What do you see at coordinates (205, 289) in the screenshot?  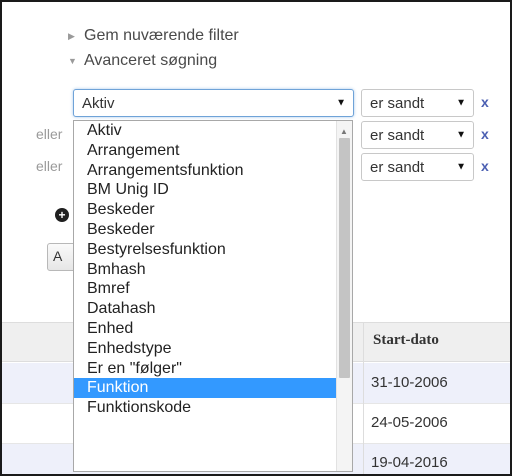 I see `dropdown-option: Bmref` at bounding box center [205, 289].